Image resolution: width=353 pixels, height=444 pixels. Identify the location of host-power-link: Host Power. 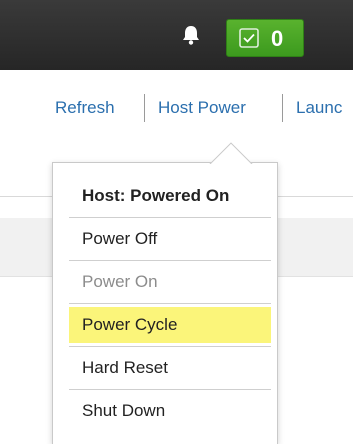
(202, 108).